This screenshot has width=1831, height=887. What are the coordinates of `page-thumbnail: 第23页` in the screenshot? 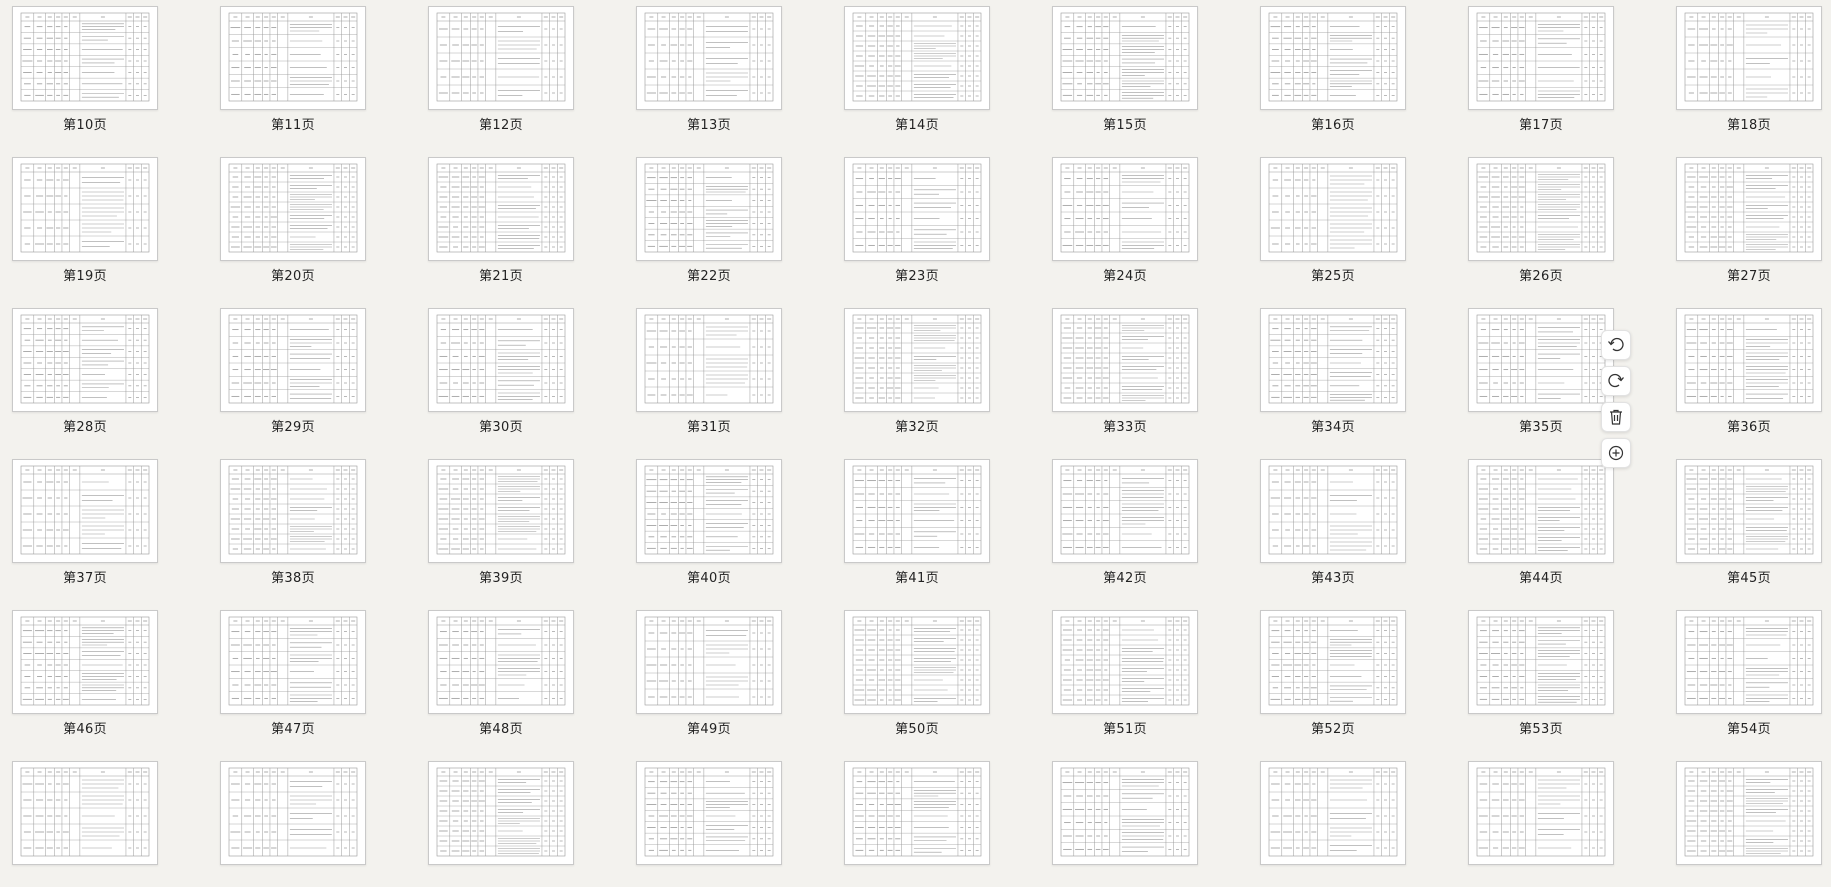 It's located at (917, 217).